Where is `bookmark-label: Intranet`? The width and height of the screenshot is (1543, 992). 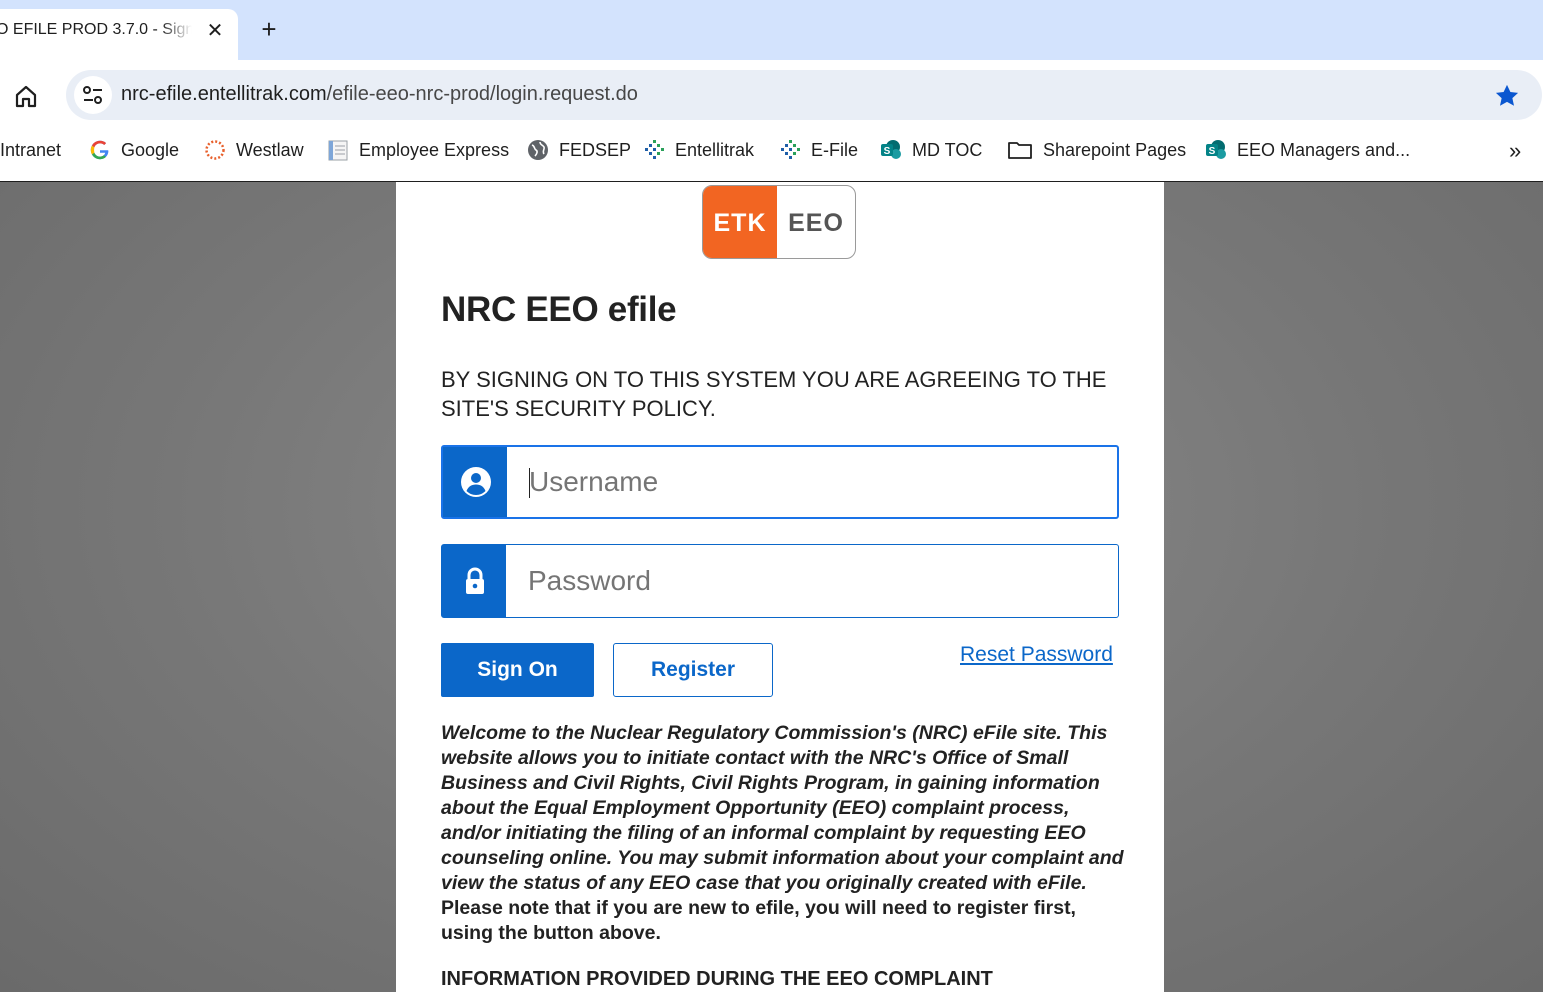
bookmark-label: Intranet is located at coordinates (31, 149).